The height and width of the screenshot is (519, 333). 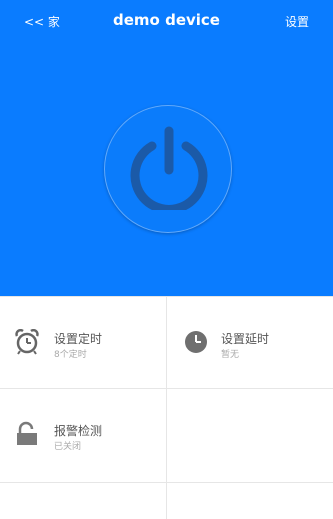 I want to click on page-title: demo device, so click(x=166, y=20).